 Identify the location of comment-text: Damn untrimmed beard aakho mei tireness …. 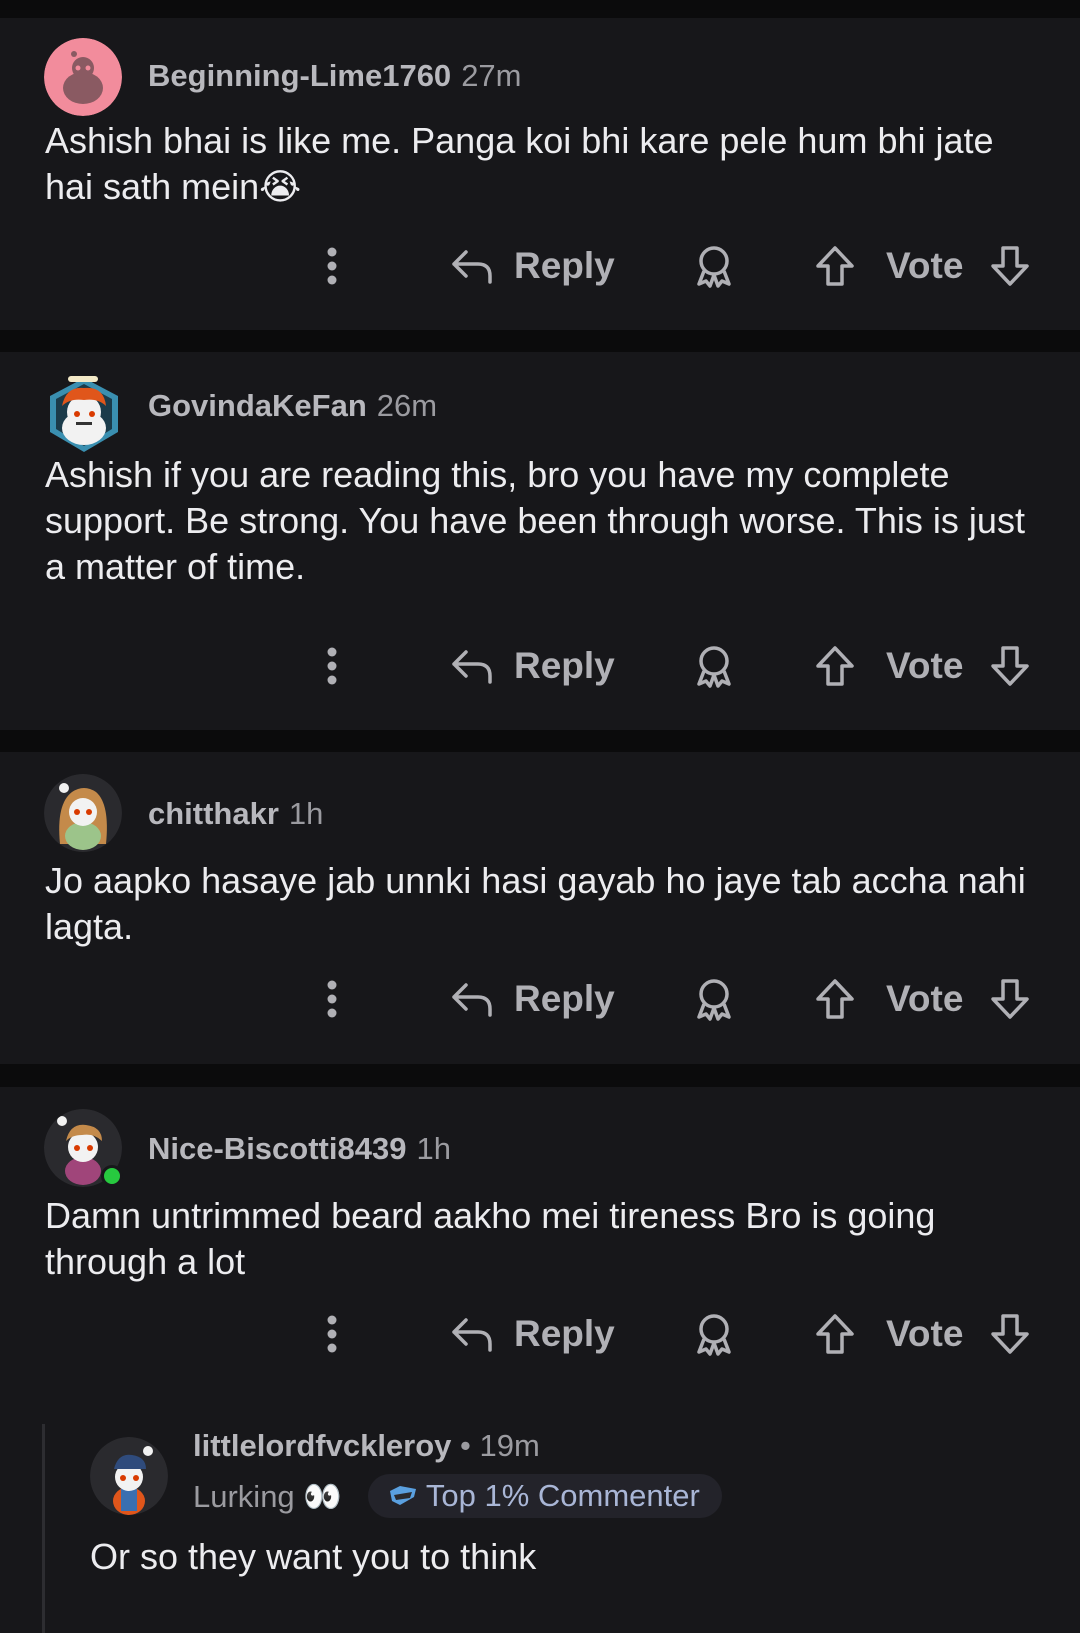
(490, 1238).